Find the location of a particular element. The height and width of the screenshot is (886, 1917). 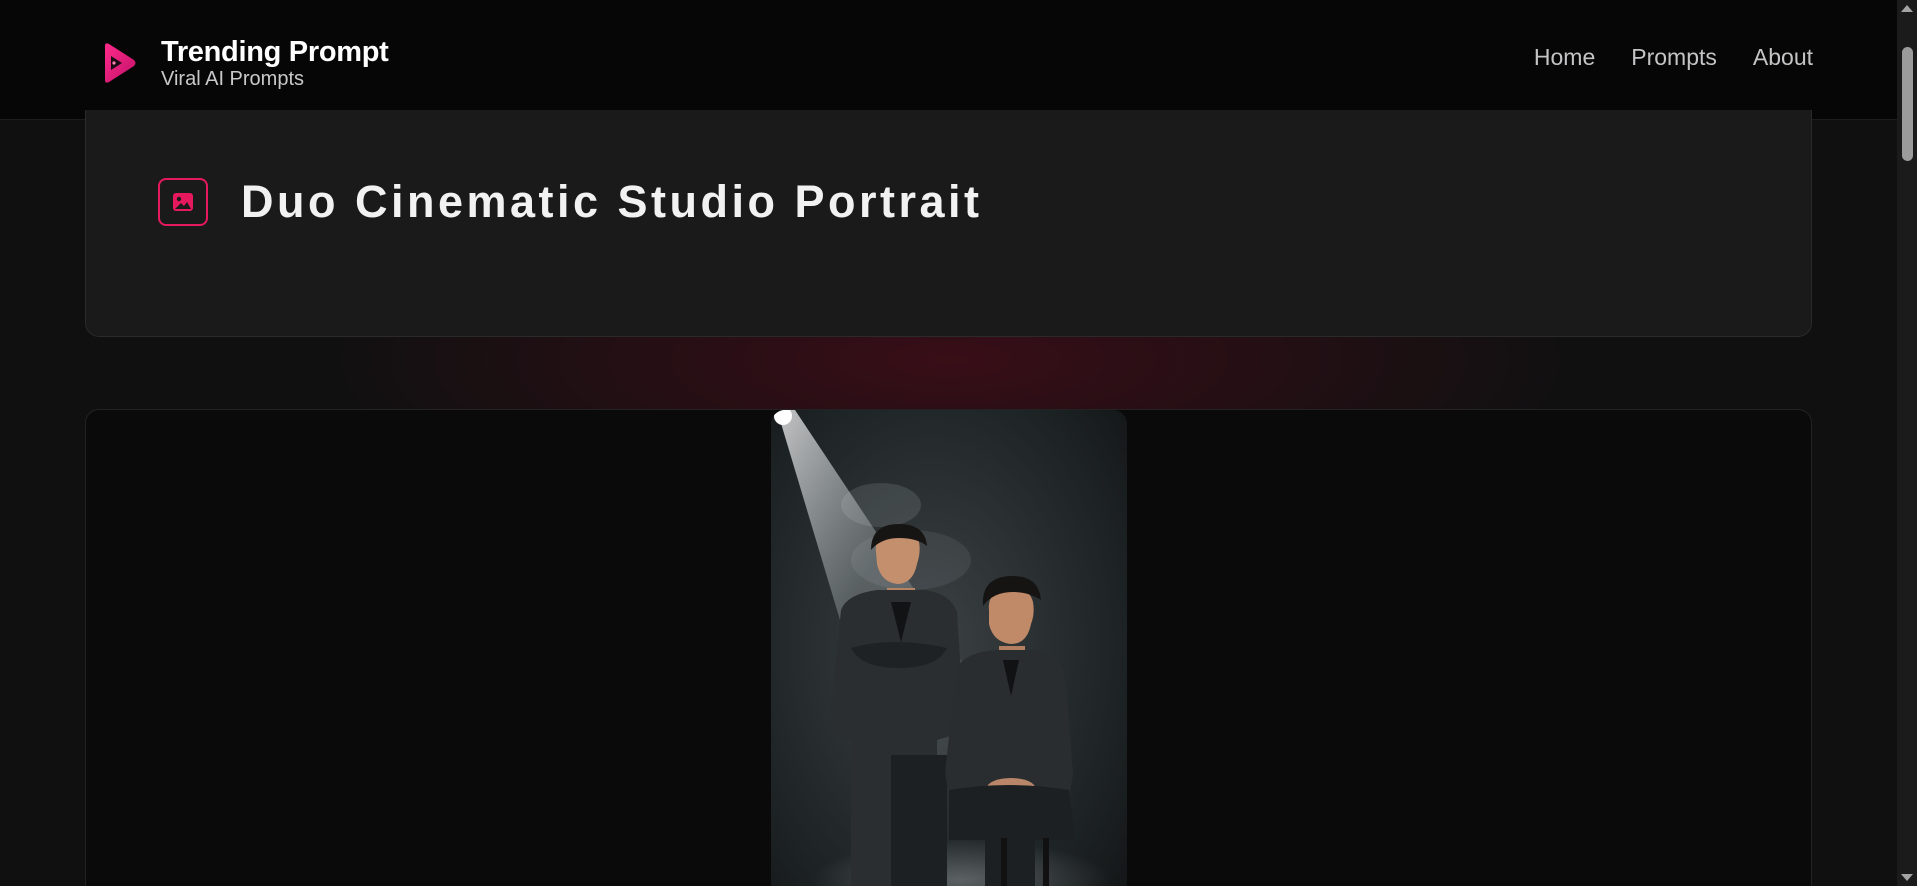

scroll-thumb is located at coordinates (1907, 104).